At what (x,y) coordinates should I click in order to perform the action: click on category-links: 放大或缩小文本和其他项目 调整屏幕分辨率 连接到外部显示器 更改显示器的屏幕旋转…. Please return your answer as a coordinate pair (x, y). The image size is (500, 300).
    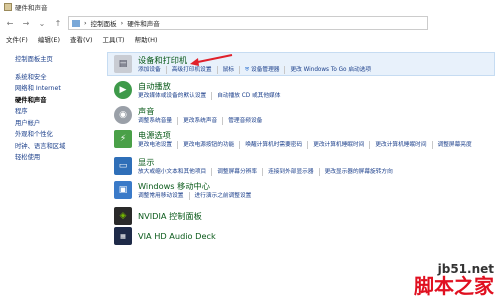
    Looking at the image, I should click on (319, 172).